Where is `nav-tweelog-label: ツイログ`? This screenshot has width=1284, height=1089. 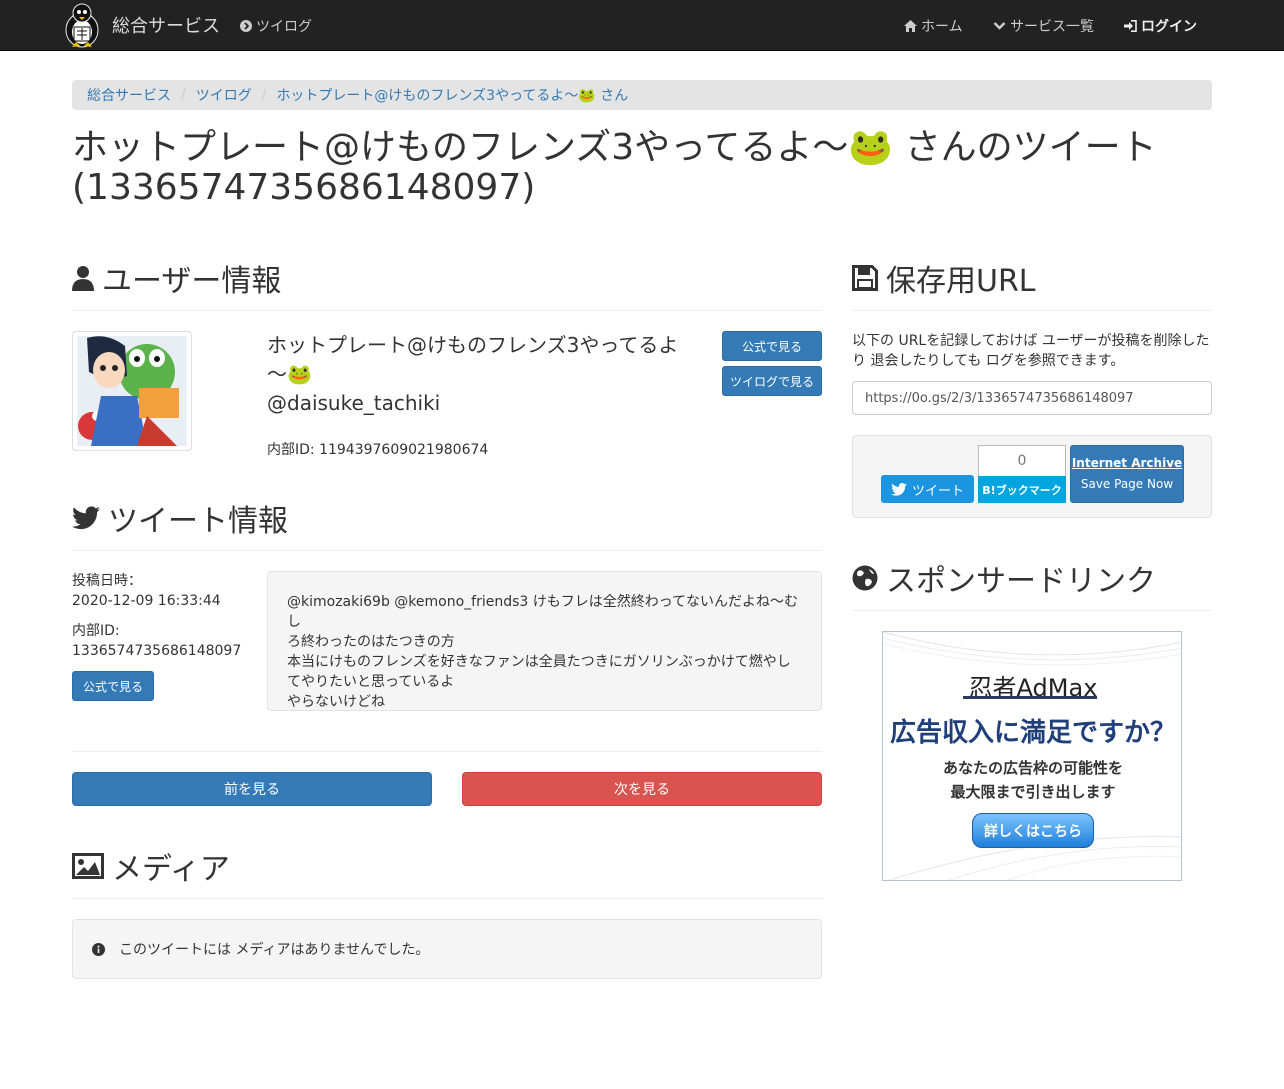 nav-tweelog-label: ツイログ is located at coordinates (284, 27).